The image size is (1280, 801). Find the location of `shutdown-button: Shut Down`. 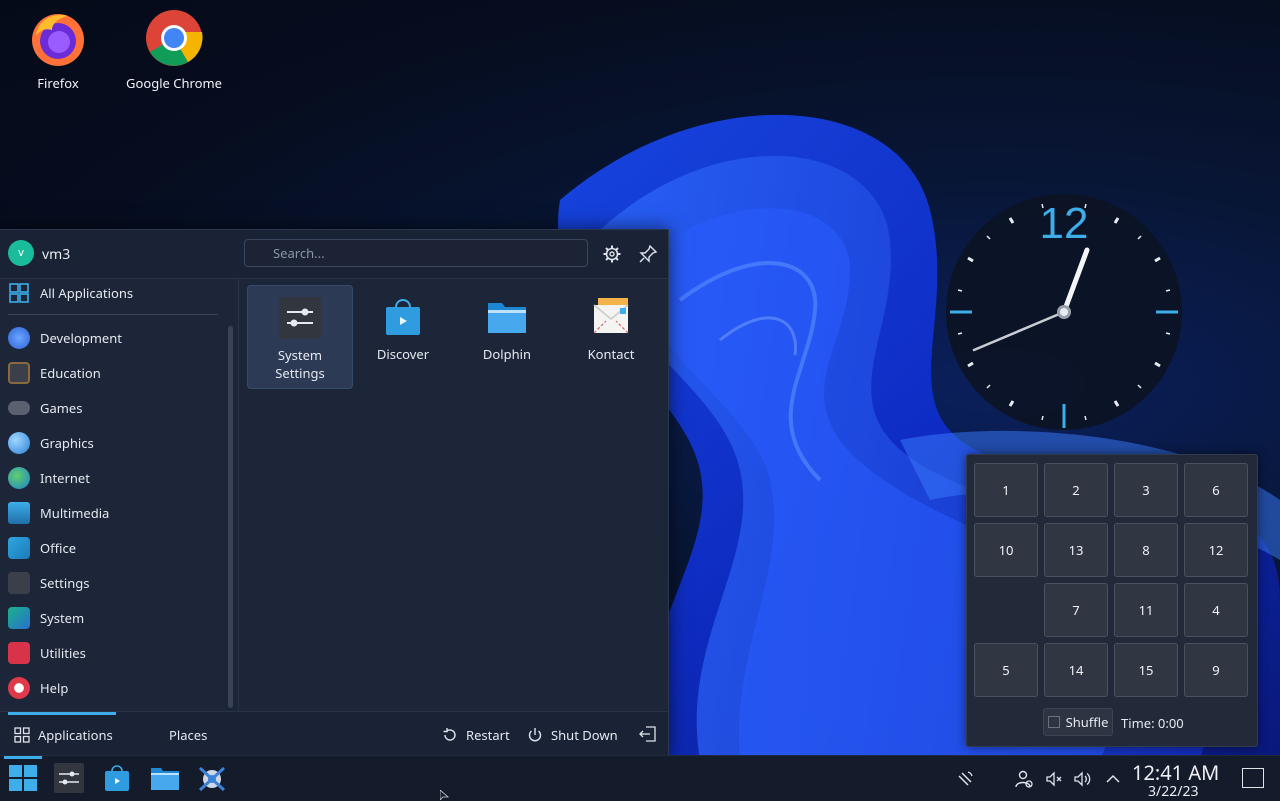

shutdown-button: Shut Down is located at coordinates (572, 735).